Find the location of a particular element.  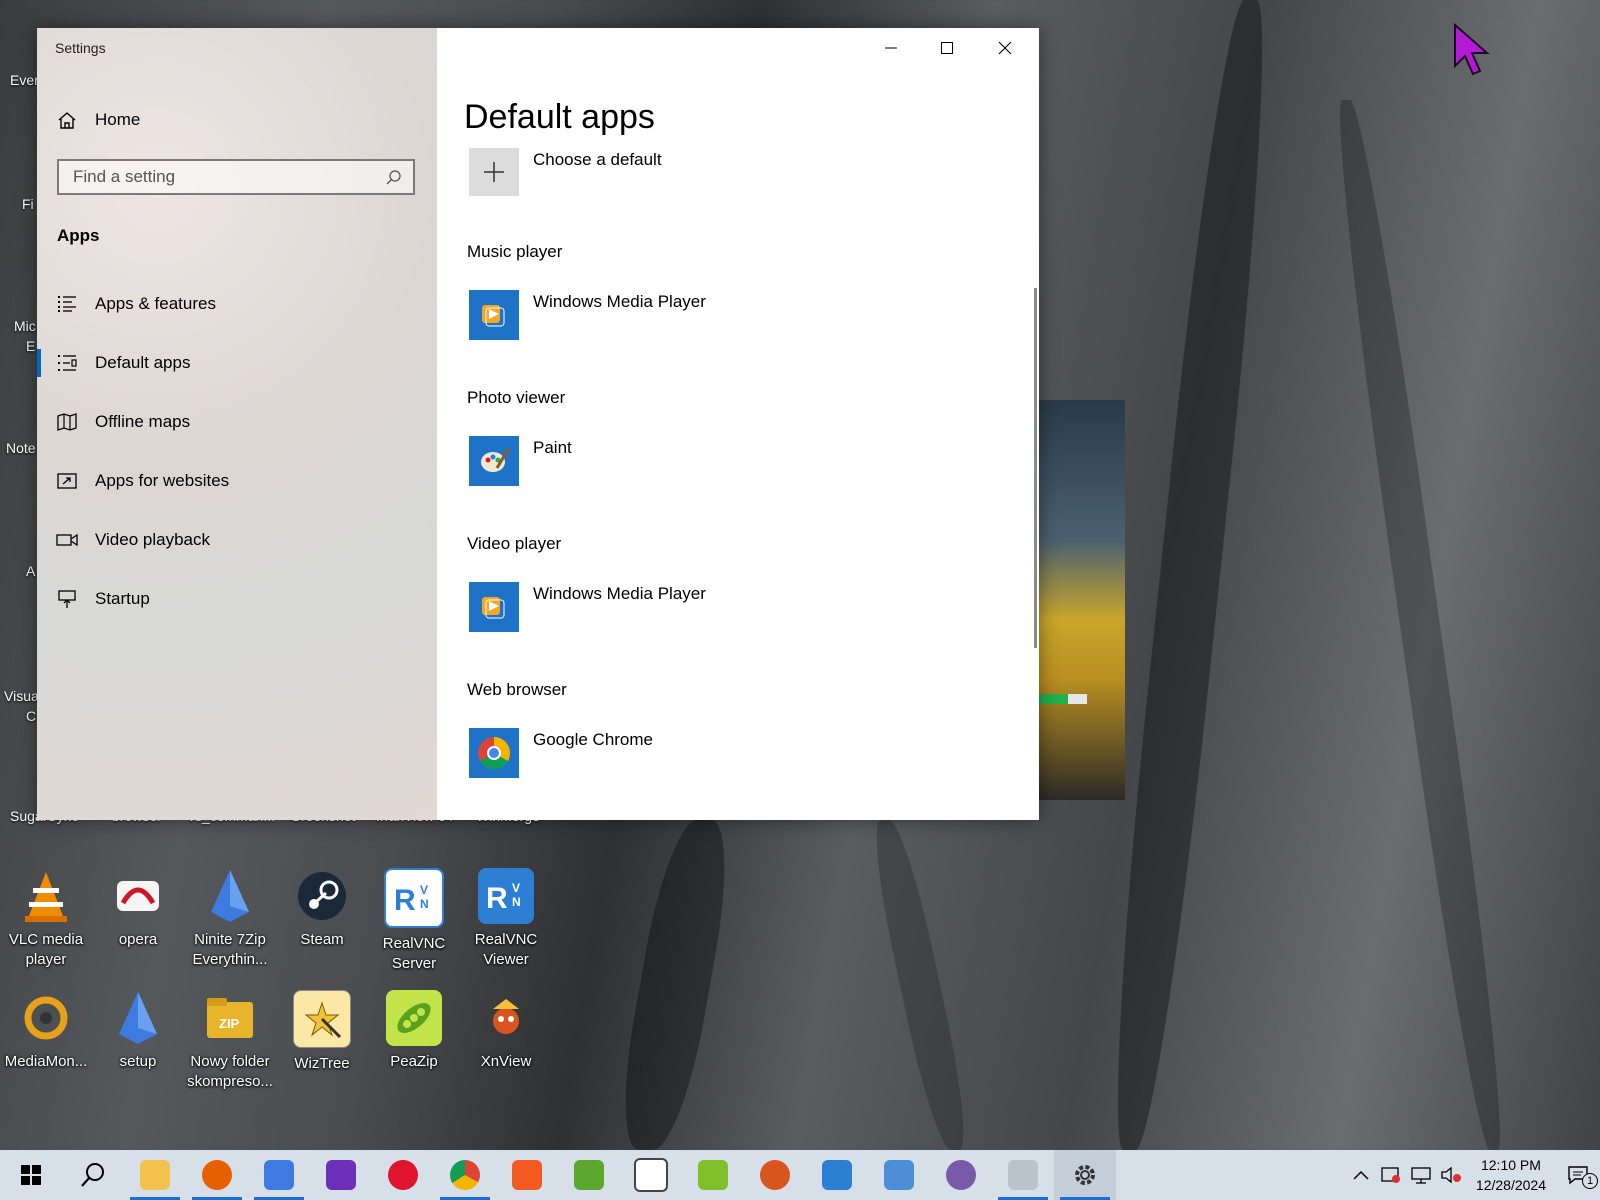

startup-icon is located at coordinates (67, 599).